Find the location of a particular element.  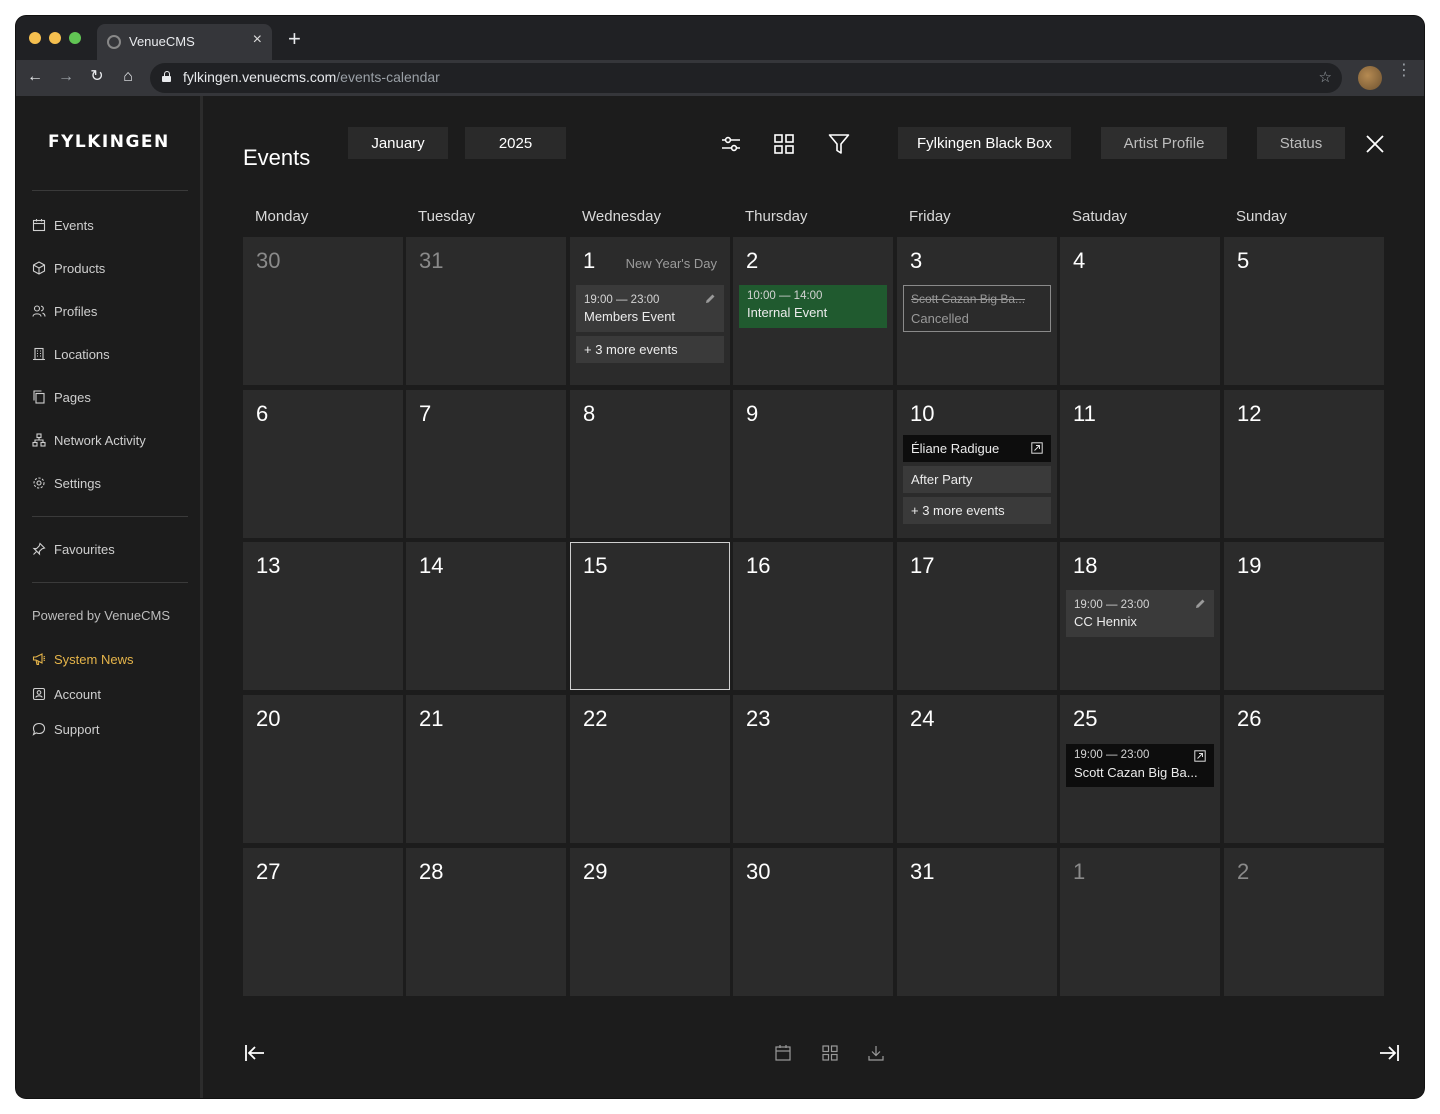

calendar-day: 22 is located at coordinates (650, 769).